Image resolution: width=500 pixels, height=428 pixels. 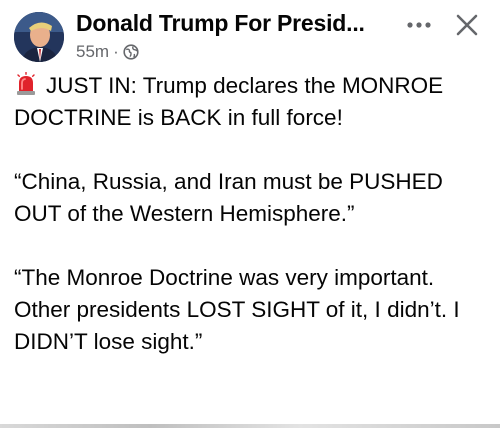 What do you see at coordinates (92, 52) in the screenshot?
I see `post-time: 55m` at bounding box center [92, 52].